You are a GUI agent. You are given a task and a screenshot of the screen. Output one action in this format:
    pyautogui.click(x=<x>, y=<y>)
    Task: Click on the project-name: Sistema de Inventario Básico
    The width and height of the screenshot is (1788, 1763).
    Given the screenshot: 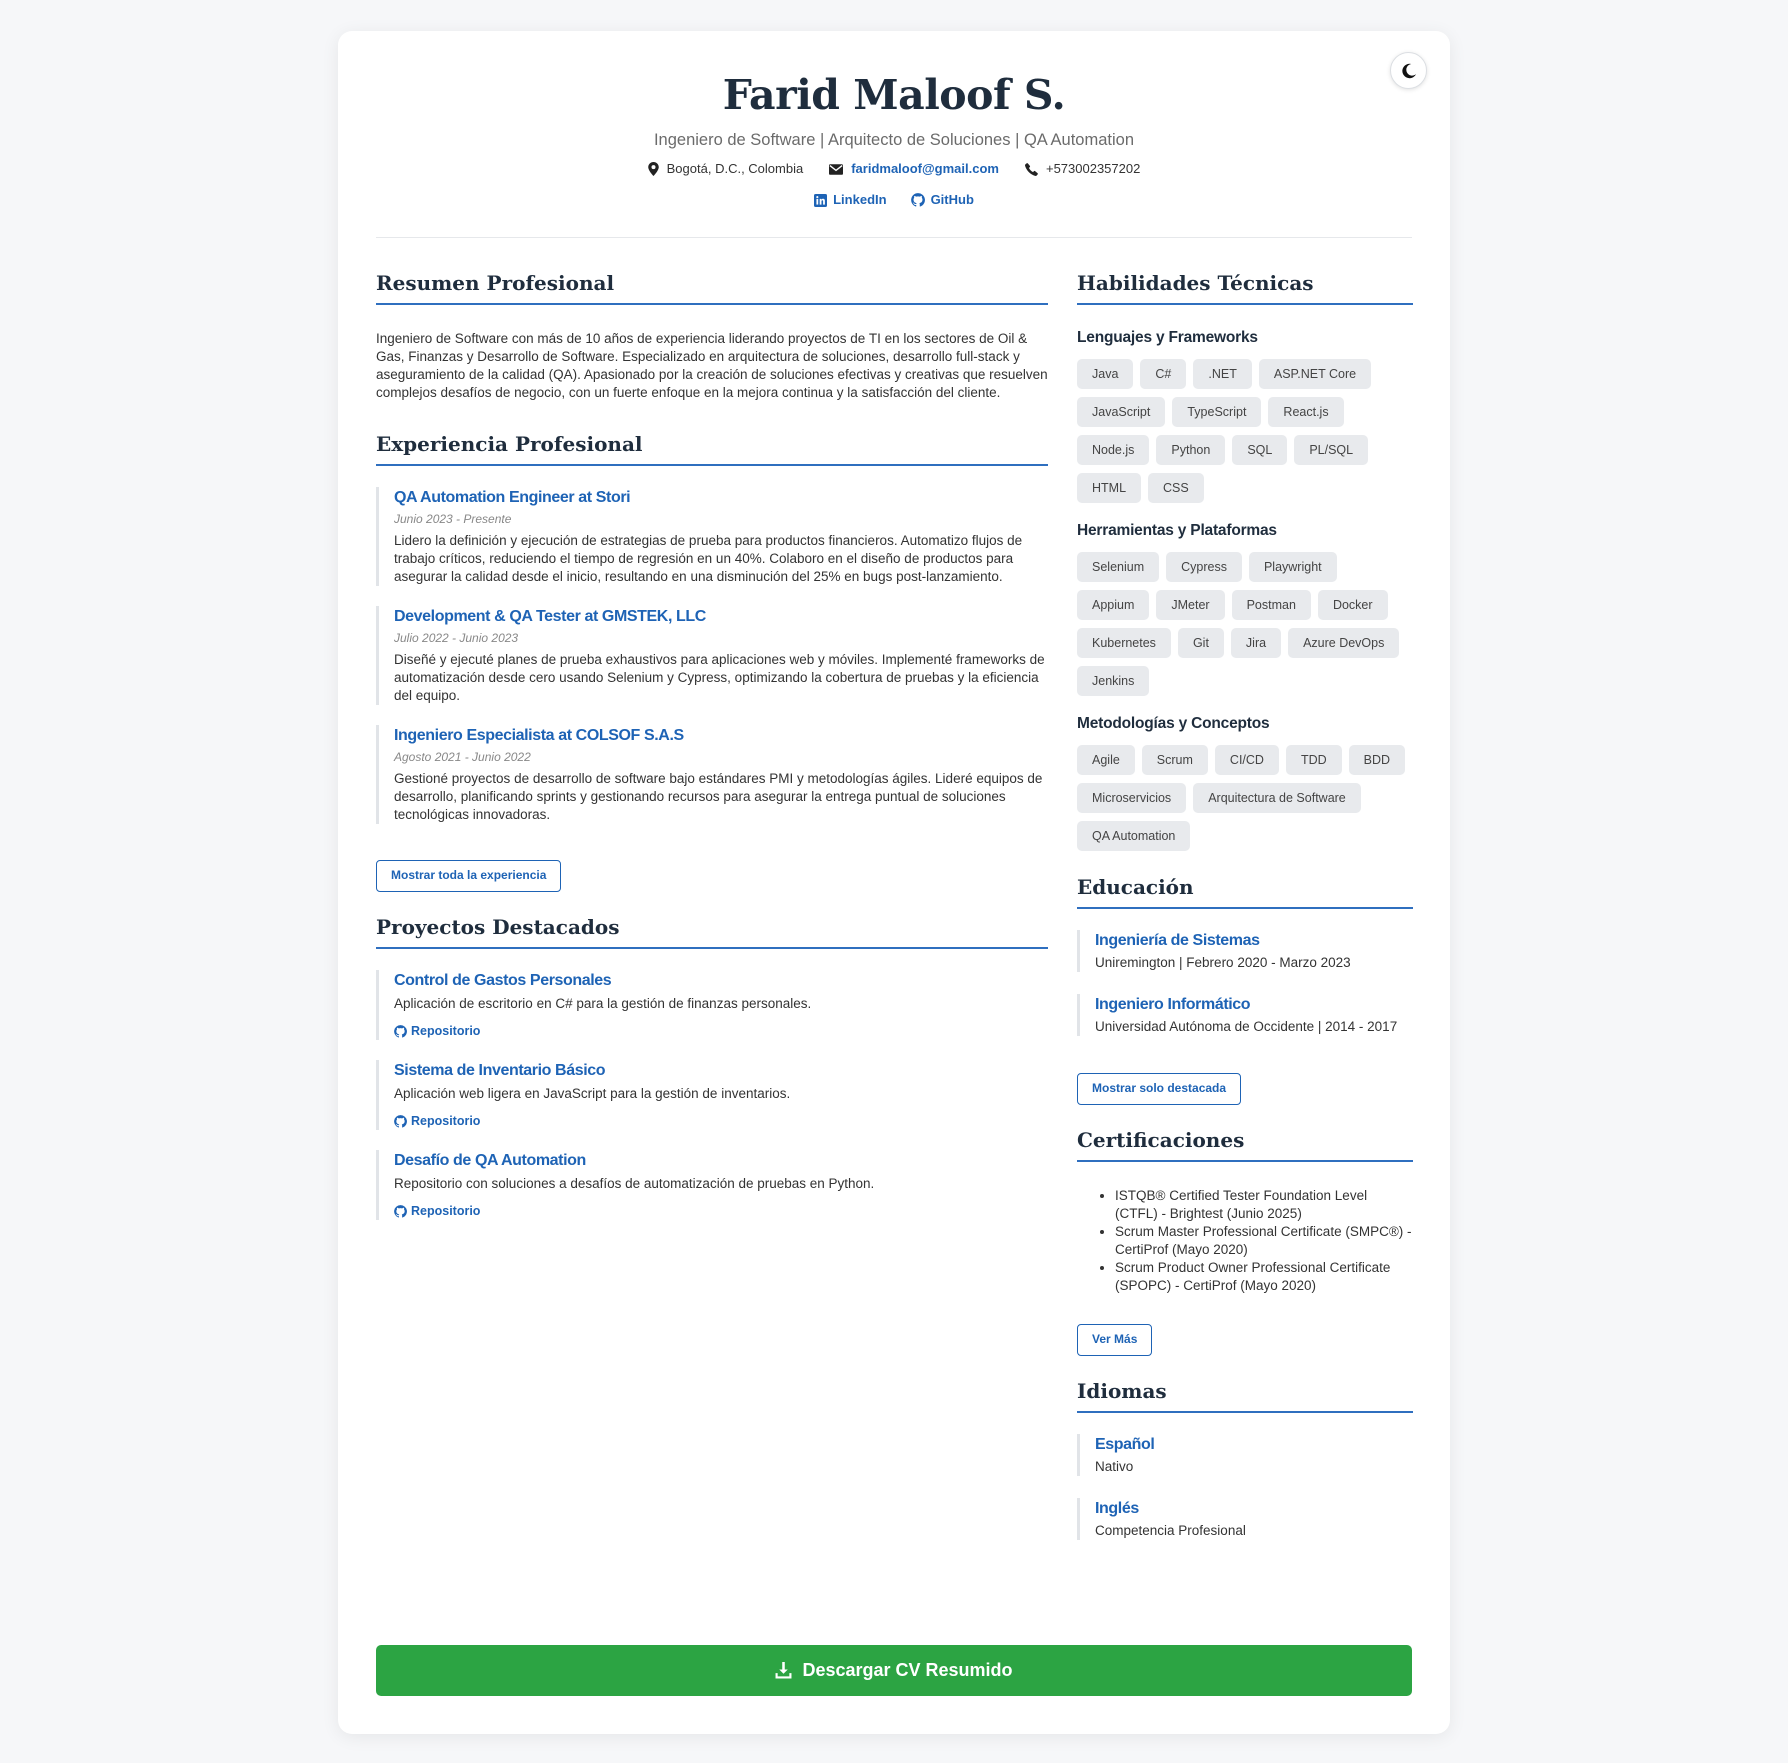 What is the action you would take?
    pyautogui.click(x=500, y=1070)
    